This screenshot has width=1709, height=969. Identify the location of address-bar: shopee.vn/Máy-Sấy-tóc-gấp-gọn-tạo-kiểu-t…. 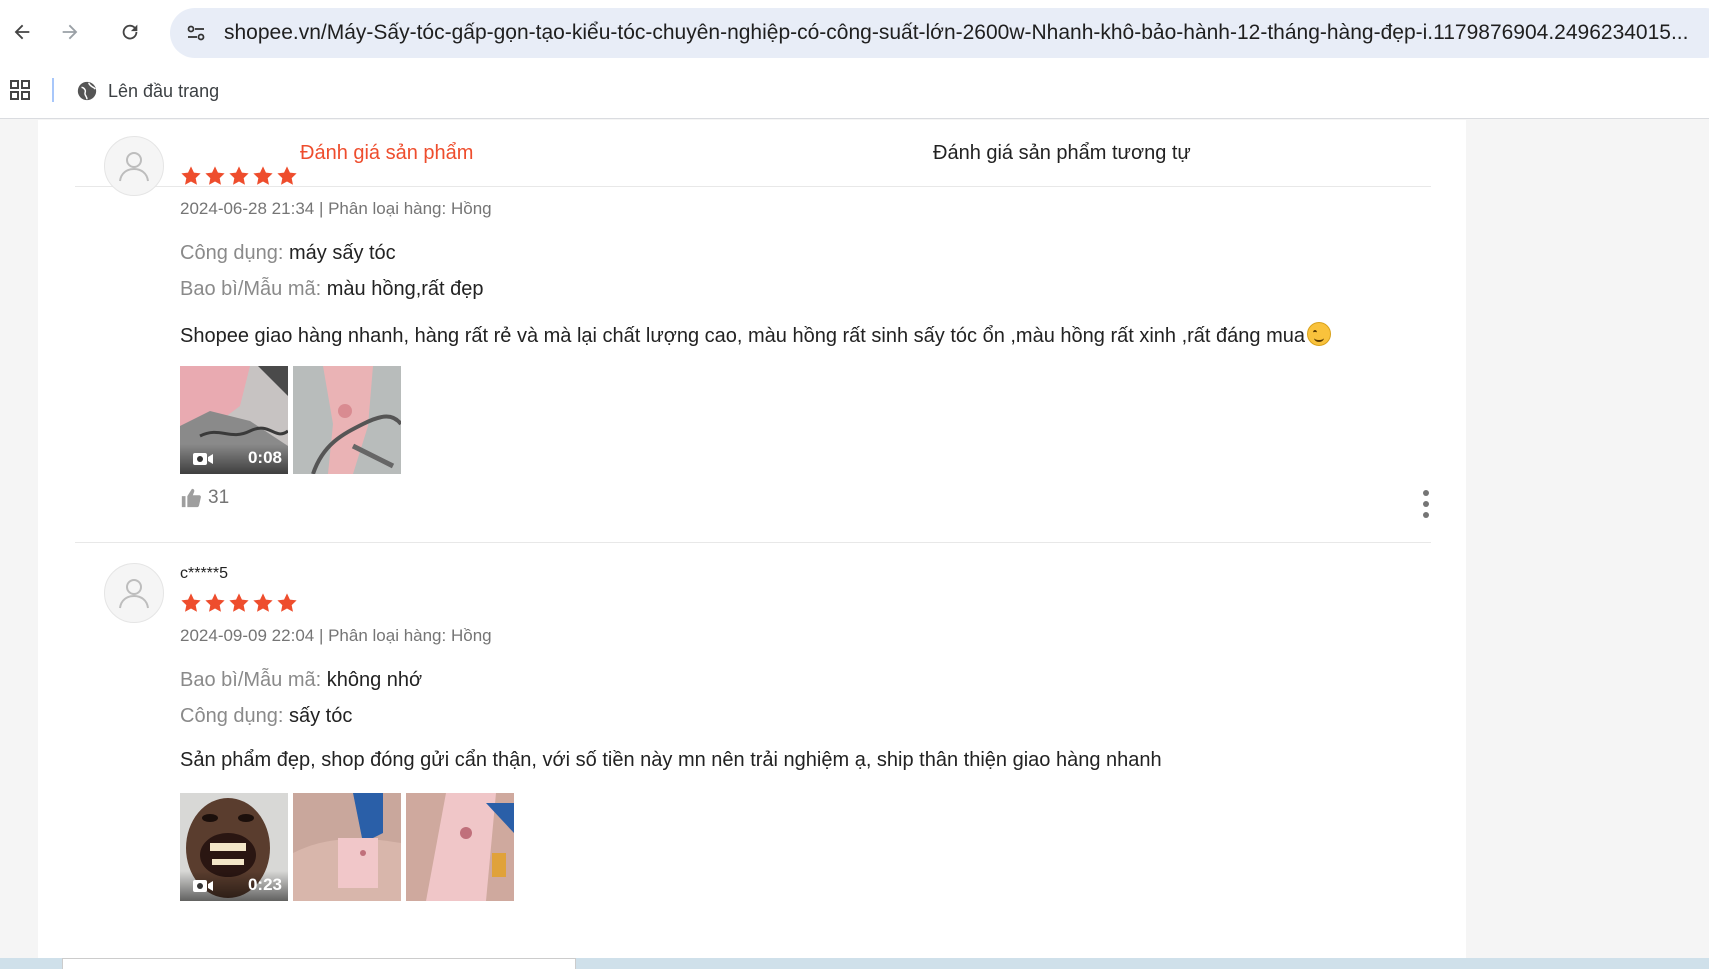
(939, 33).